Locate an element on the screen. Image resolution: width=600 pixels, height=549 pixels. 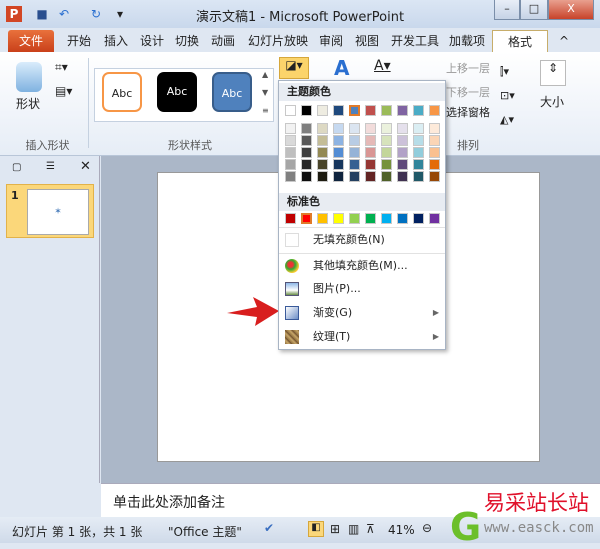
shape-fill-button: ◪▾ is located at coordinates (294, 68).